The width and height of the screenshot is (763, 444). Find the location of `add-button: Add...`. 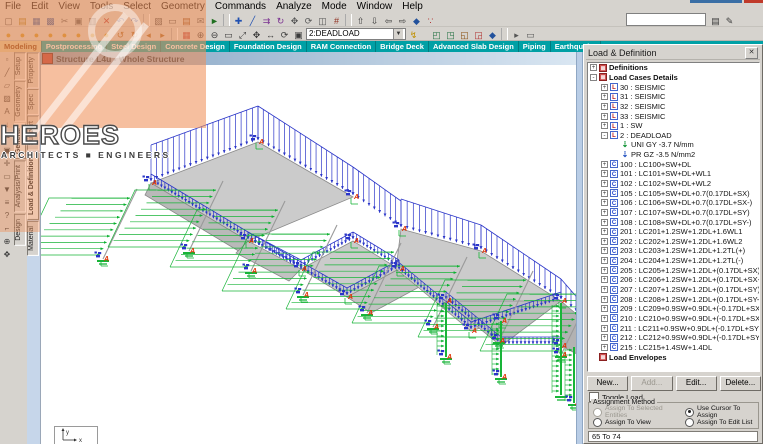

add-button: Add... is located at coordinates (652, 383).